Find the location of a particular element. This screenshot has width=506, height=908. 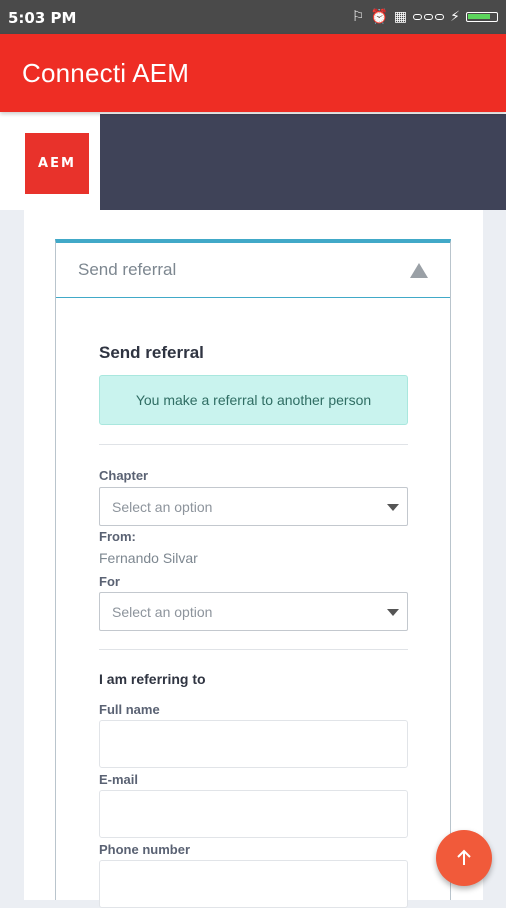

app-bar: Connecti AEM is located at coordinates (253, 73).